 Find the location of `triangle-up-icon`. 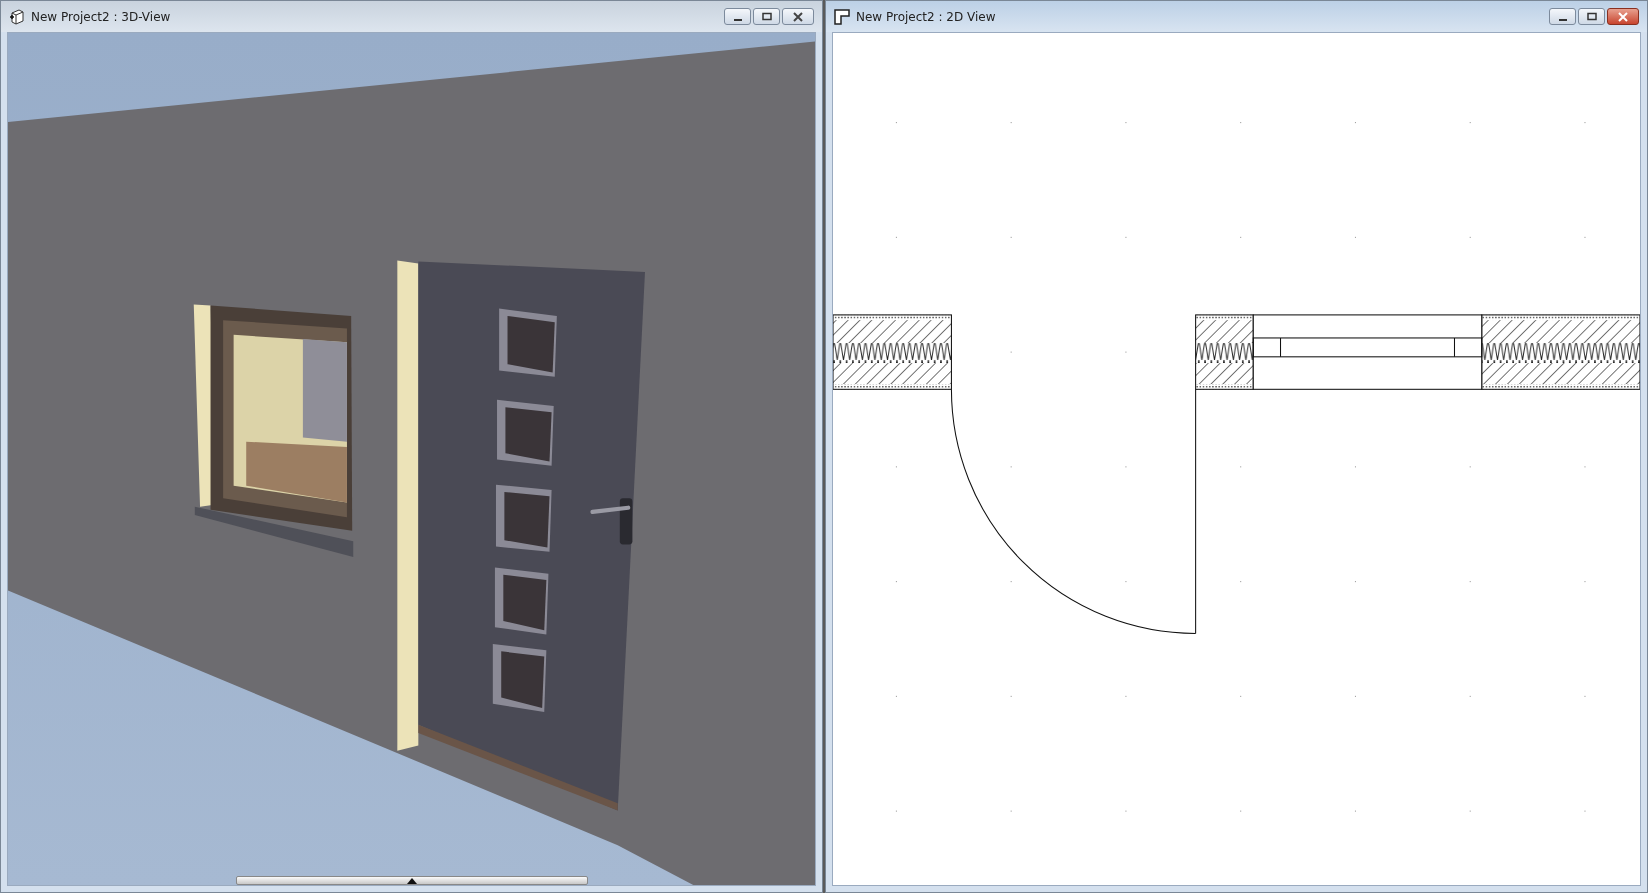

triangle-up-icon is located at coordinates (412, 880).